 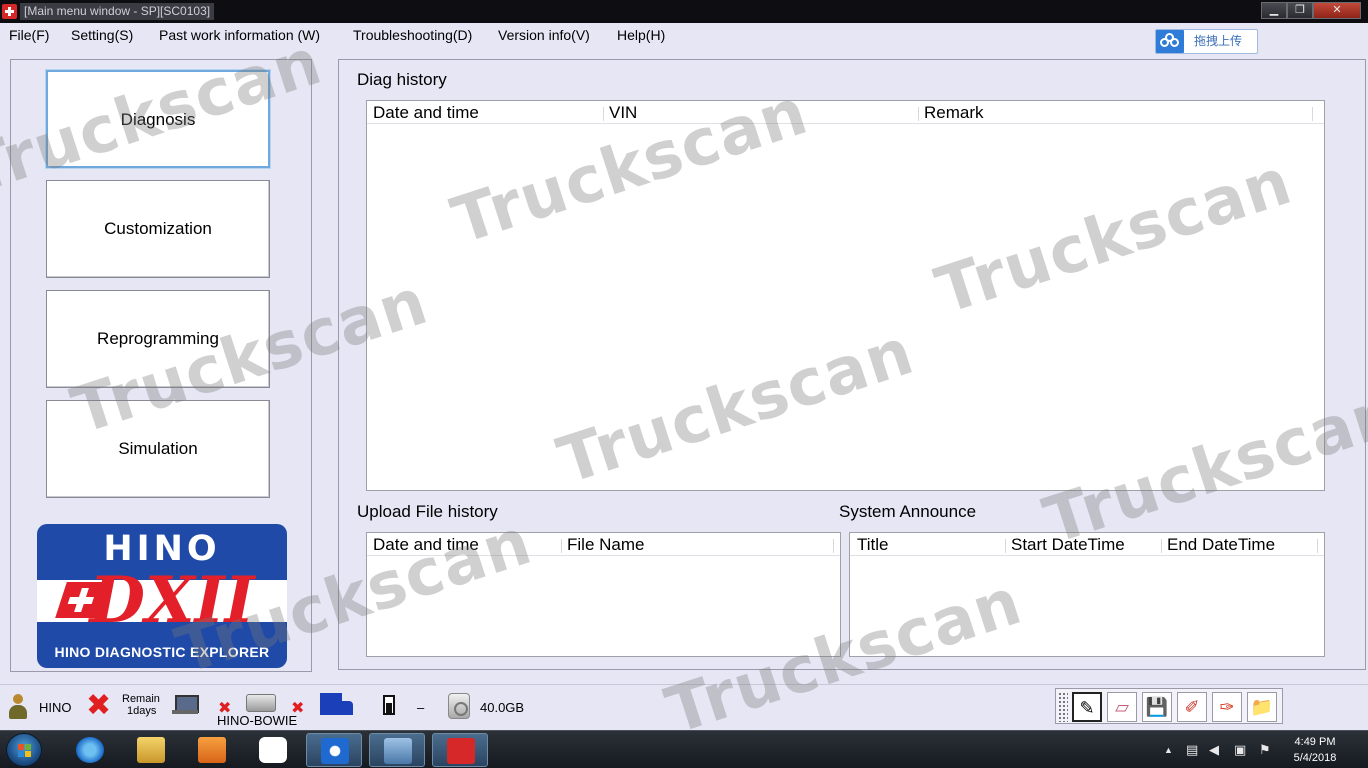 I want to click on start-button, so click(x=24, y=750).